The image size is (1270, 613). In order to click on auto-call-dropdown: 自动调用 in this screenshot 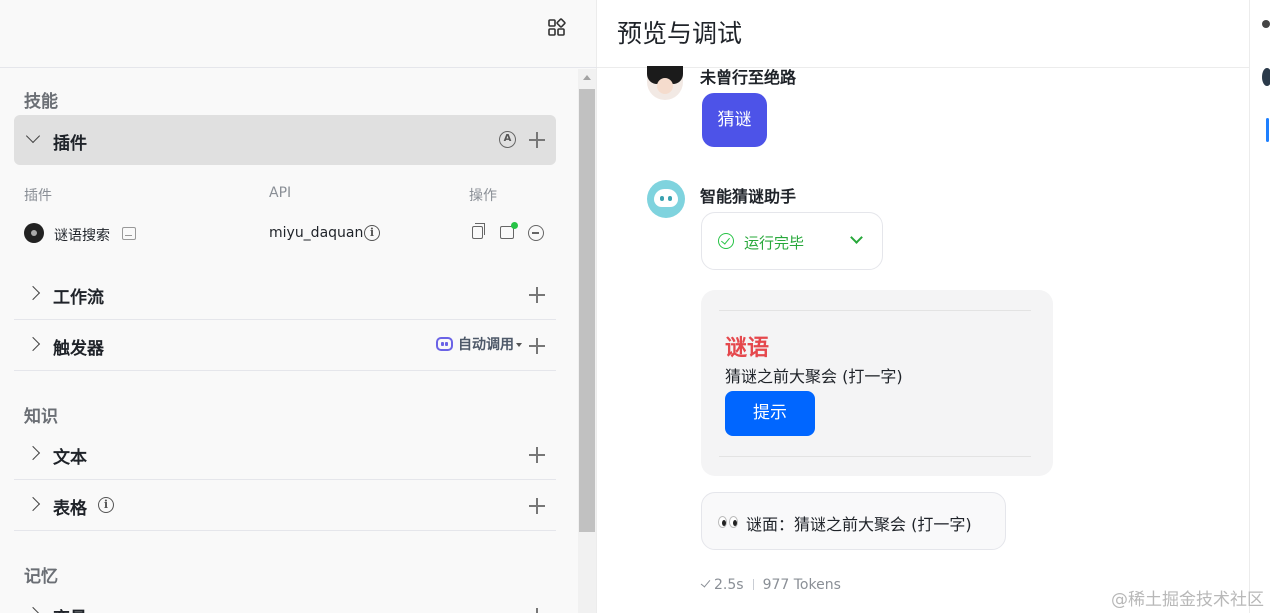, I will do `click(479, 344)`.